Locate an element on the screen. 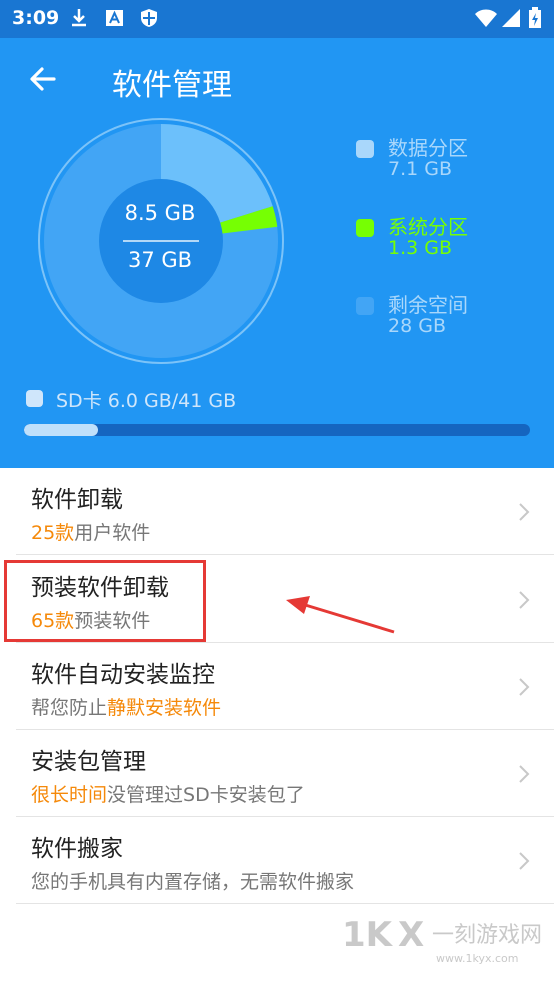 The height and width of the screenshot is (984, 554). legend-value: 28 GB is located at coordinates (417, 326).